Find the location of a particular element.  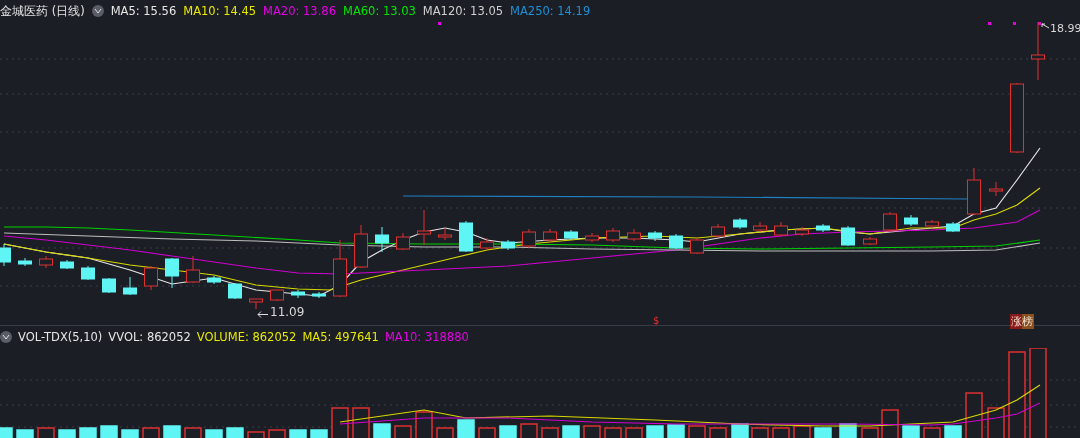

low-price-label: 11.09 is located at coordinates (287, 312).